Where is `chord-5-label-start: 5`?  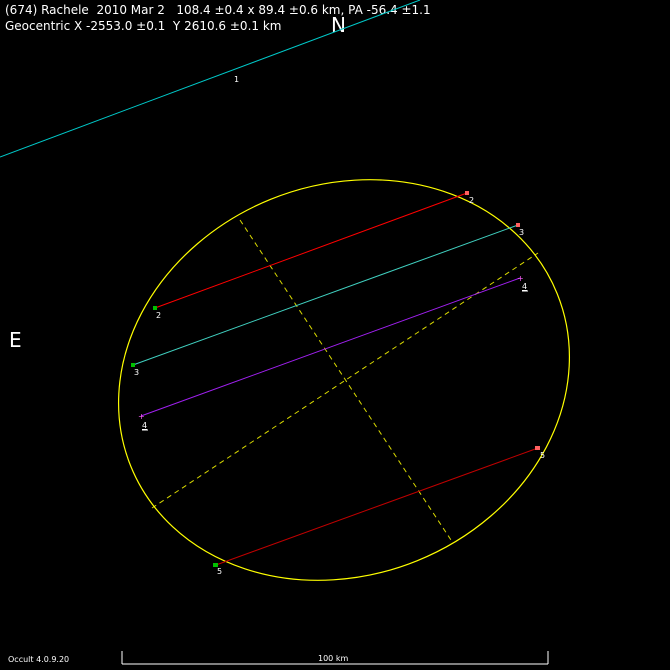 chord-5-label-start: 5 is located at coordinates (219, 571).